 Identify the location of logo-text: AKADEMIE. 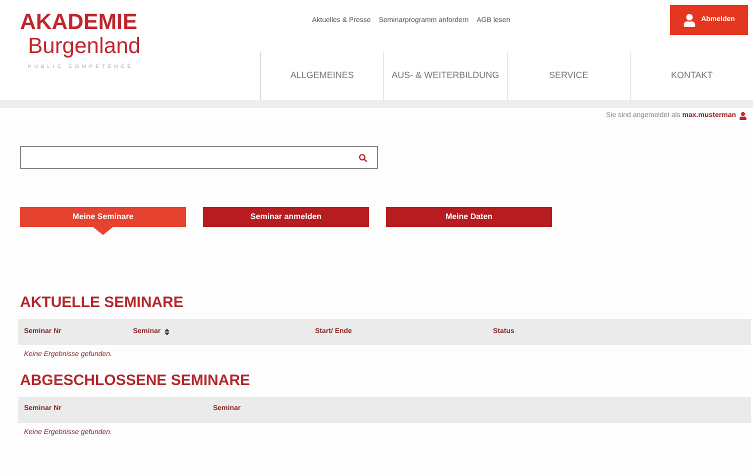
(79, 22).